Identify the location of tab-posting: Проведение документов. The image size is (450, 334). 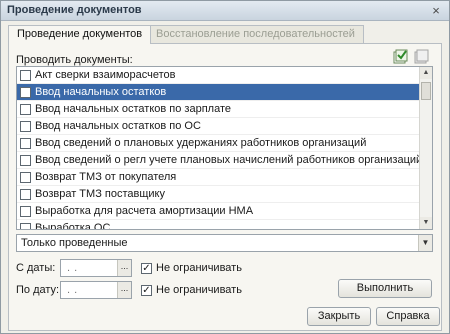
(80, 34).